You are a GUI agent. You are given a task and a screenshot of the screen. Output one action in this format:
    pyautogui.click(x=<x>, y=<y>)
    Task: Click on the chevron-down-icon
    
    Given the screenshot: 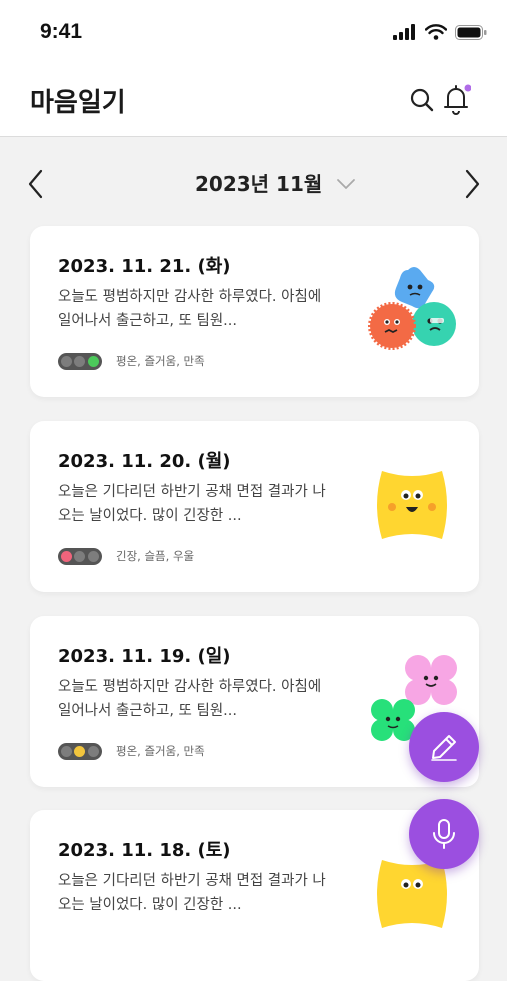 What is the action you would take?
    pyautogui.click(x=346, y=184)
    